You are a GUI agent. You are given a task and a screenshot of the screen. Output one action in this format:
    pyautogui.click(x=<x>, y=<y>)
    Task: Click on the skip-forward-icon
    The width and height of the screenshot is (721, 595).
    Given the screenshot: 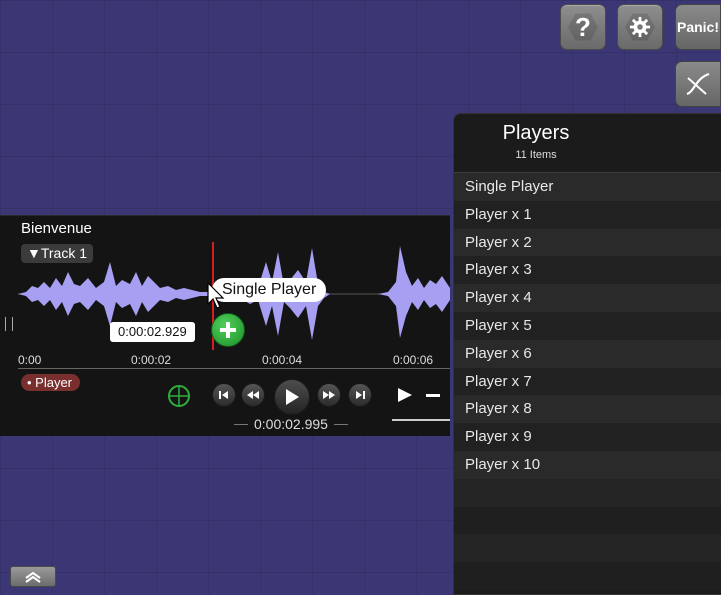 What is the action you would take?
    pyautogui.click(x=360, y=395)
    